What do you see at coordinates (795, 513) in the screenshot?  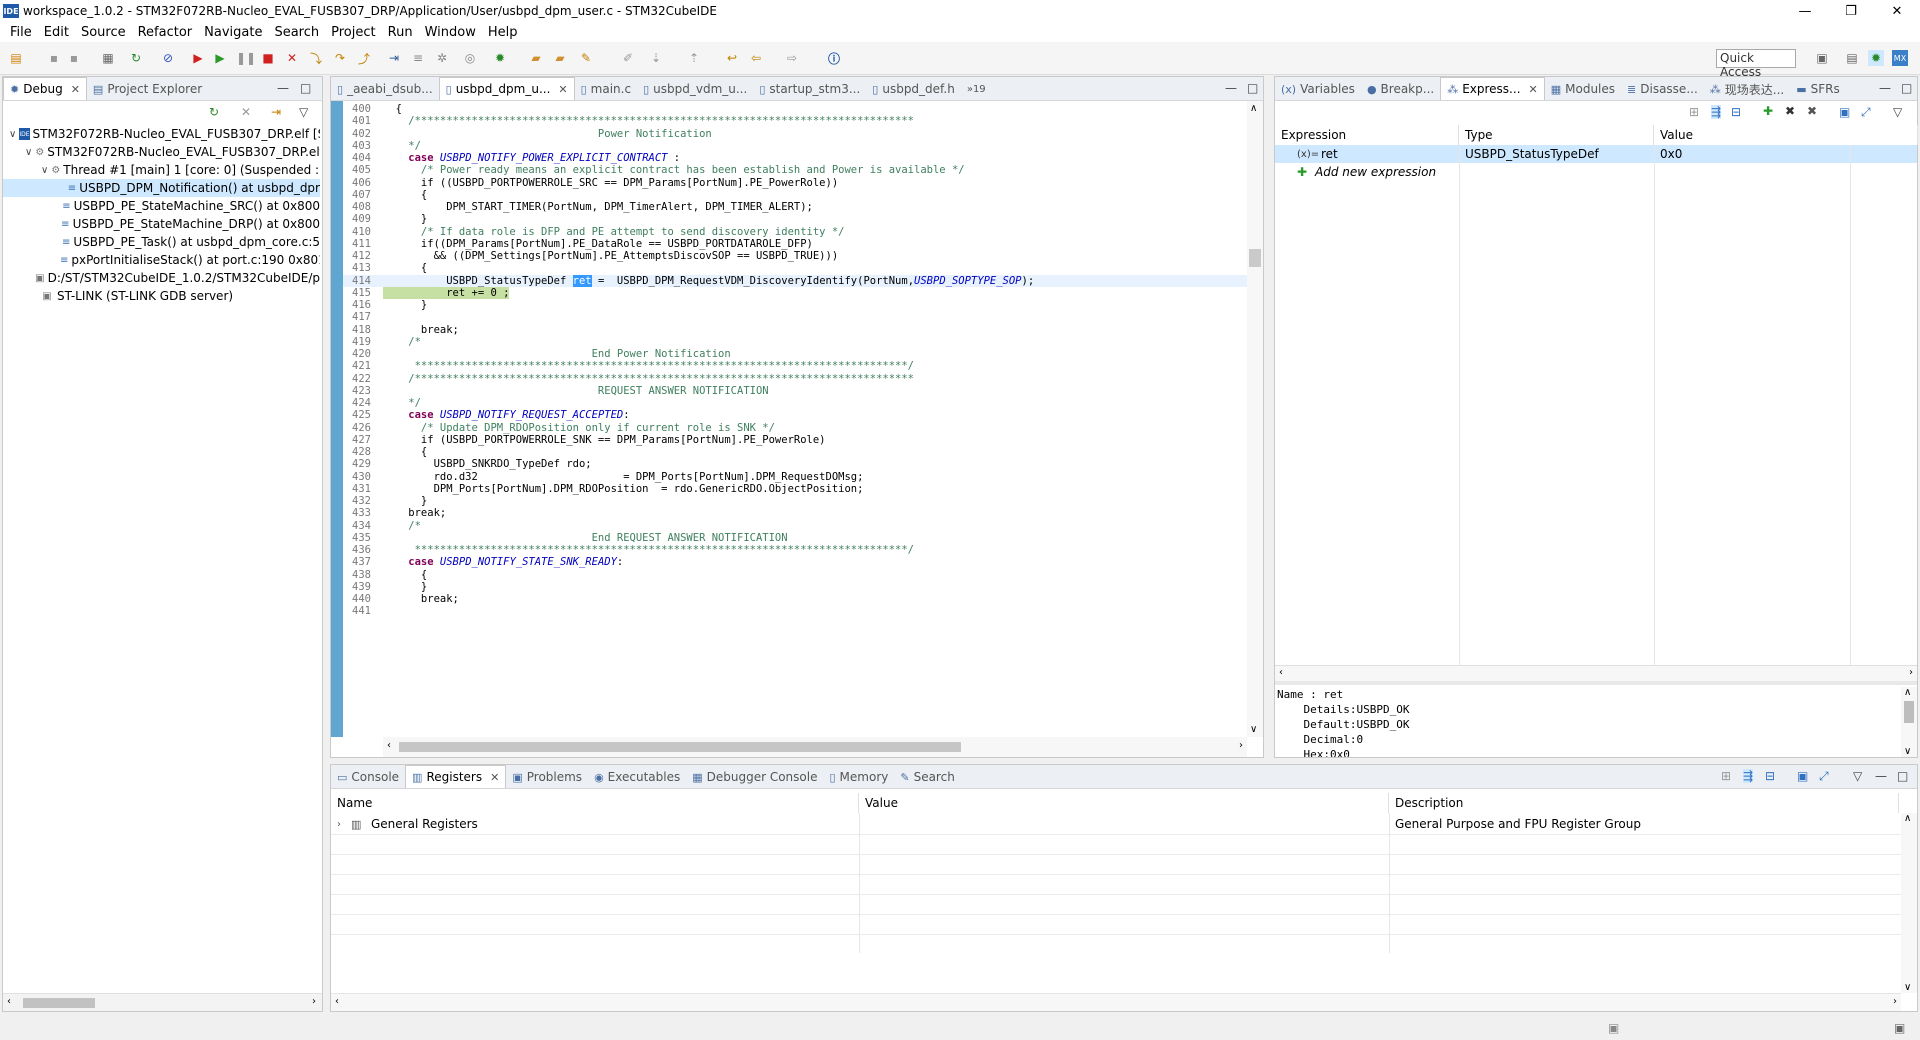 I see `code-line: 433 break;` at bounding box center [795, 513].